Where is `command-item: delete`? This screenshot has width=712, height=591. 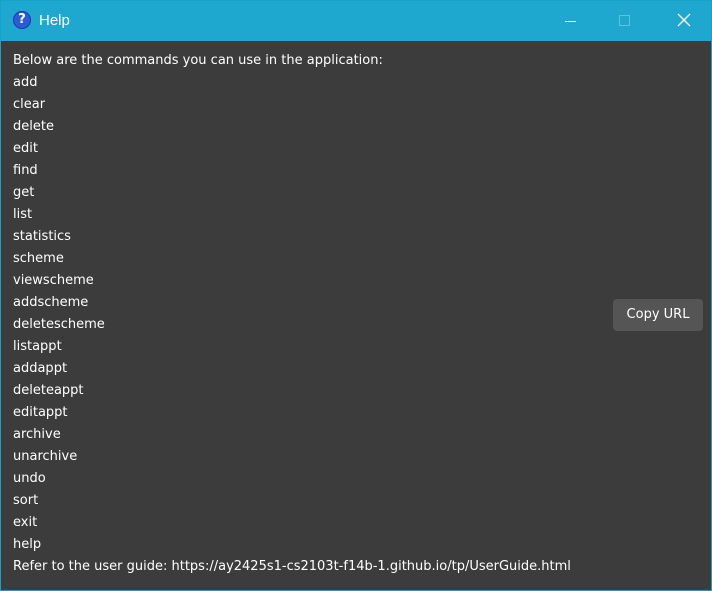
command-item: delete is located at coordinates (33, 126).